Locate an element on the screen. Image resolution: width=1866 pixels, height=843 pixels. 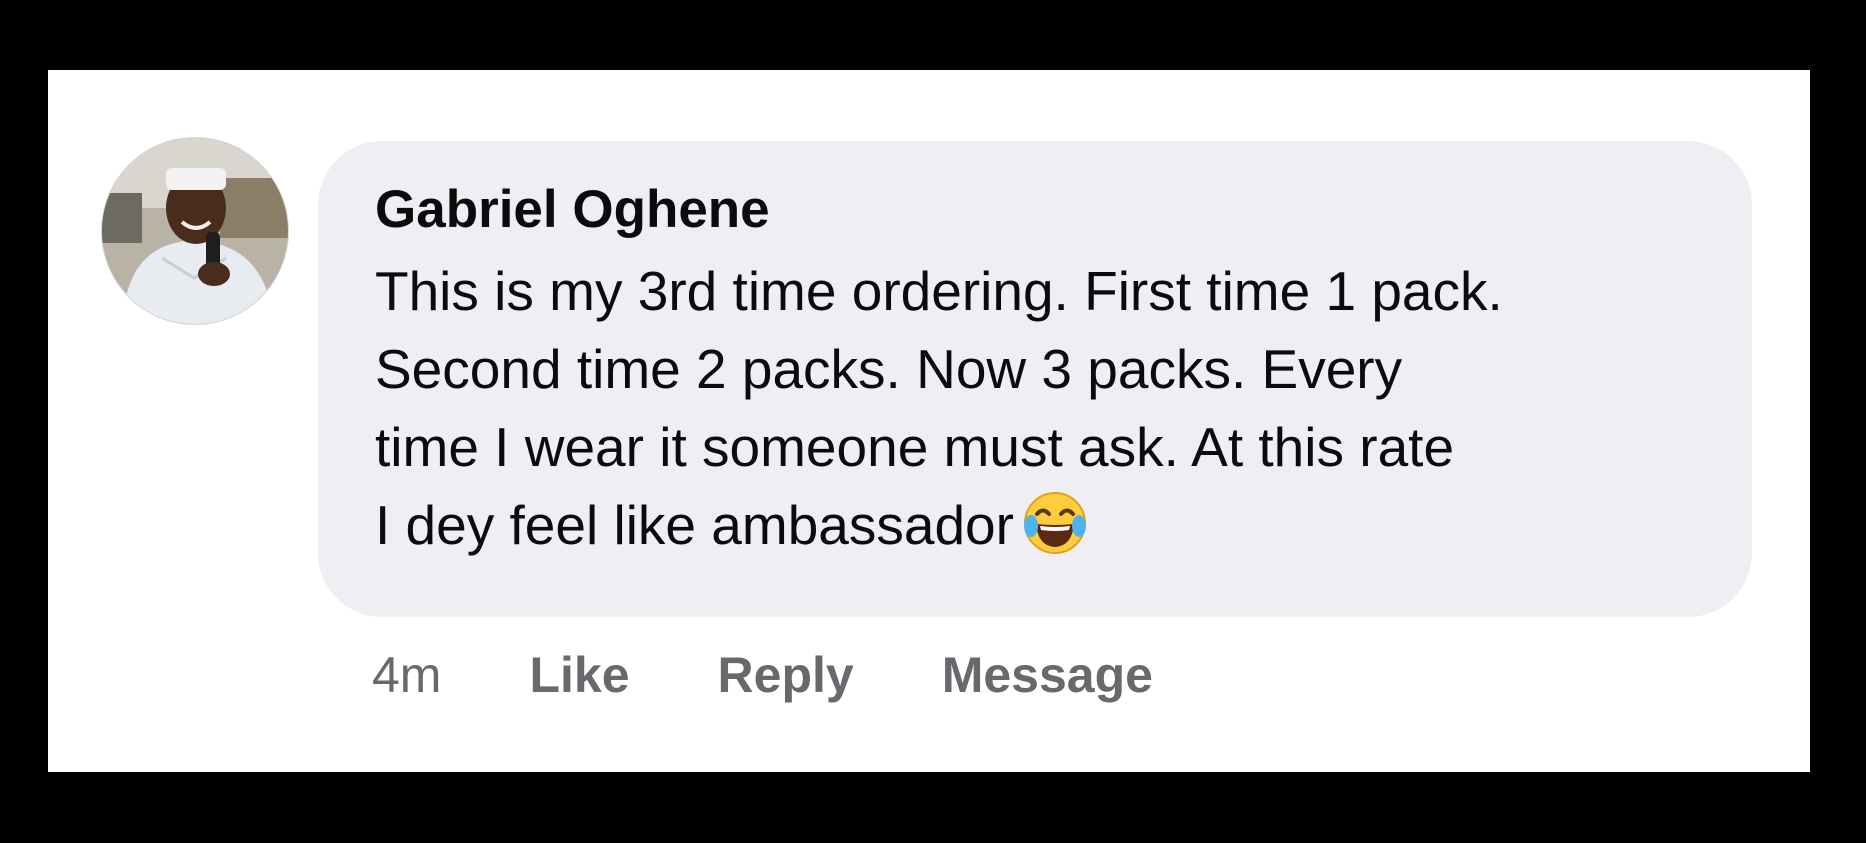
face-with-tears-of-joy-icon is located at coordinates (1055, 533).